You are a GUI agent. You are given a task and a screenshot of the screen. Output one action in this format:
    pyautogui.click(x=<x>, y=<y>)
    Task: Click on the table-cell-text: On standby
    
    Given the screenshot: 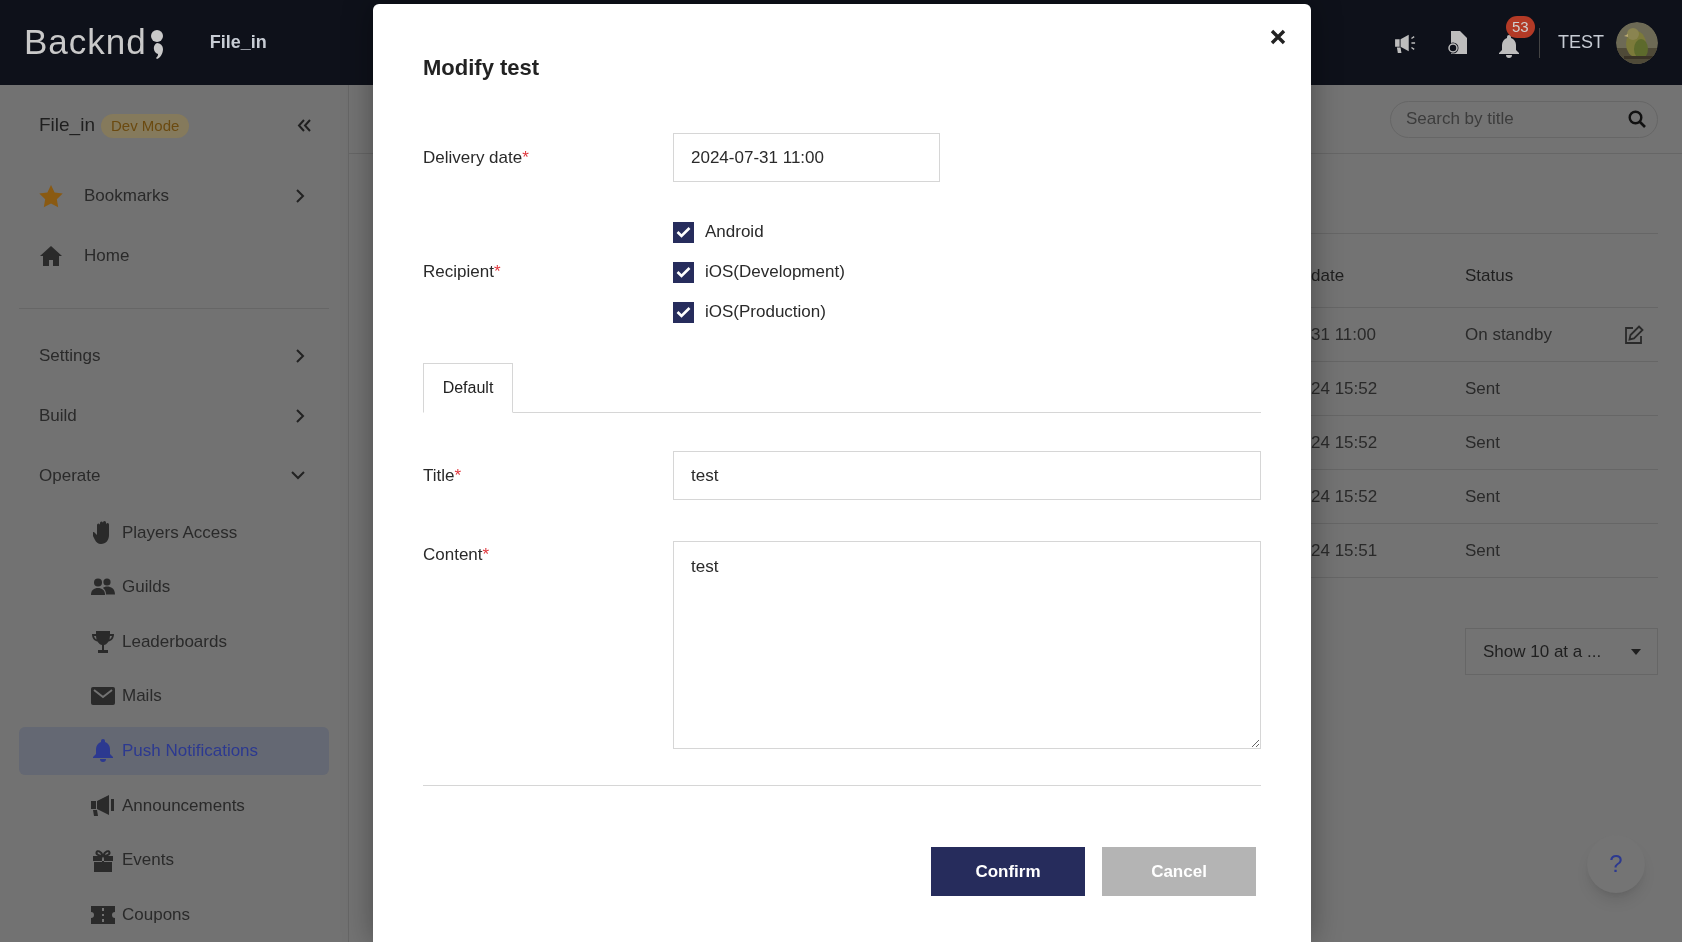 What is the action you would take?
    pyautogui.click(x=1508, y=334)
    